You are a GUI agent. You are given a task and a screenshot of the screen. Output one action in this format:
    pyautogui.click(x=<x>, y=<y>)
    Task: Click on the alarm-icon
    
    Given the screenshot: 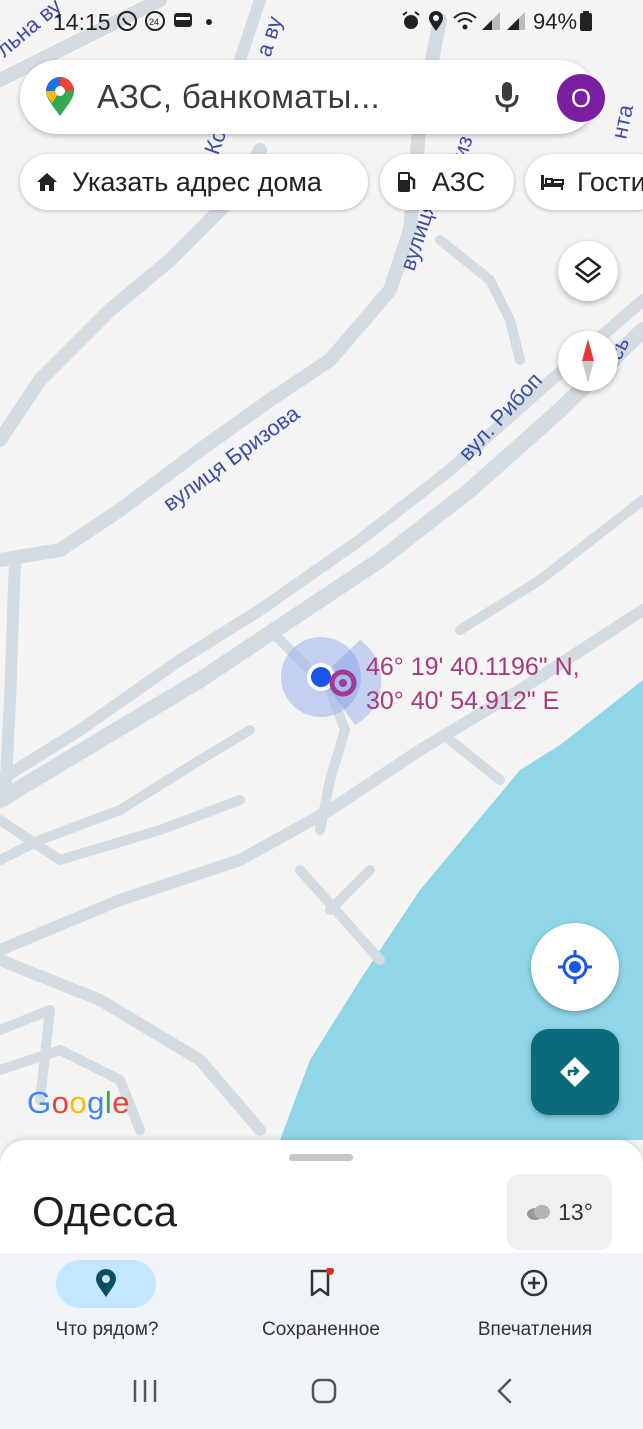 What is the action you would take?
    pyautogui.click(x=411, y=24)
    